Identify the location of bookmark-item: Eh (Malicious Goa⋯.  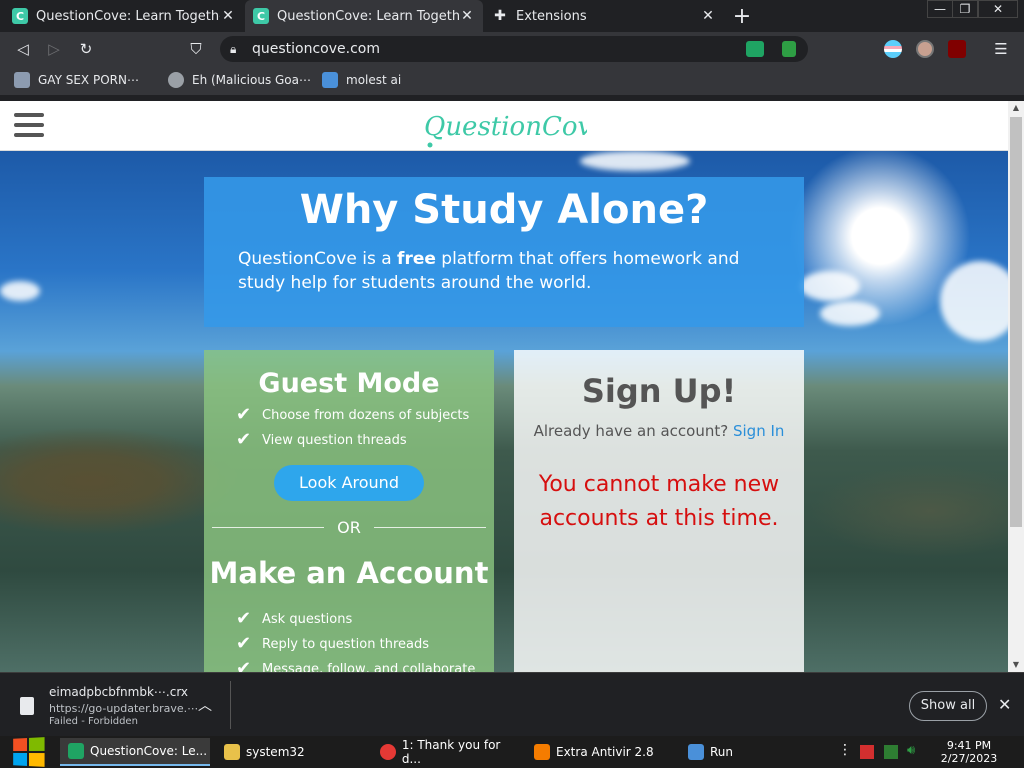
(239, 80).